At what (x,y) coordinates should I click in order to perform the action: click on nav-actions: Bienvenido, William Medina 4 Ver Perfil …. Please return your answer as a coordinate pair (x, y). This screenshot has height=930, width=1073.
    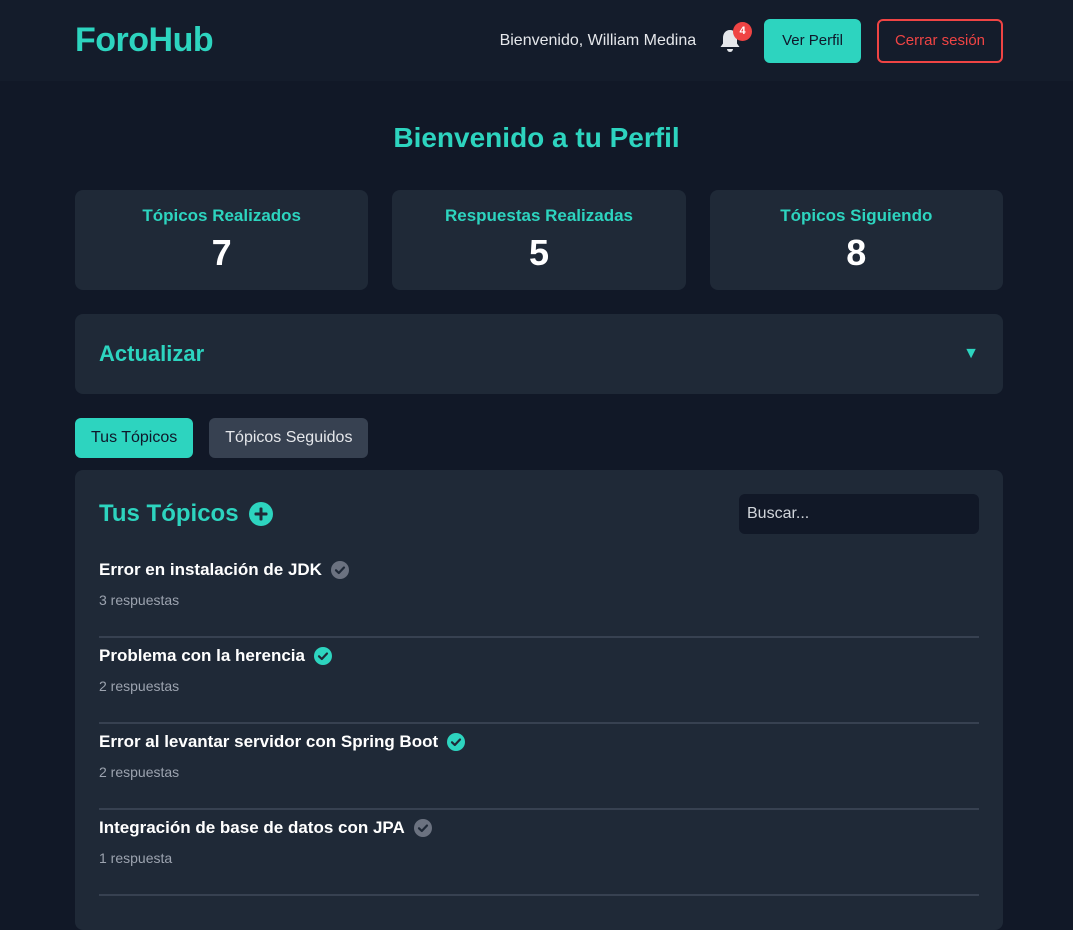
    Looking at the image, I should click on (751, 40).